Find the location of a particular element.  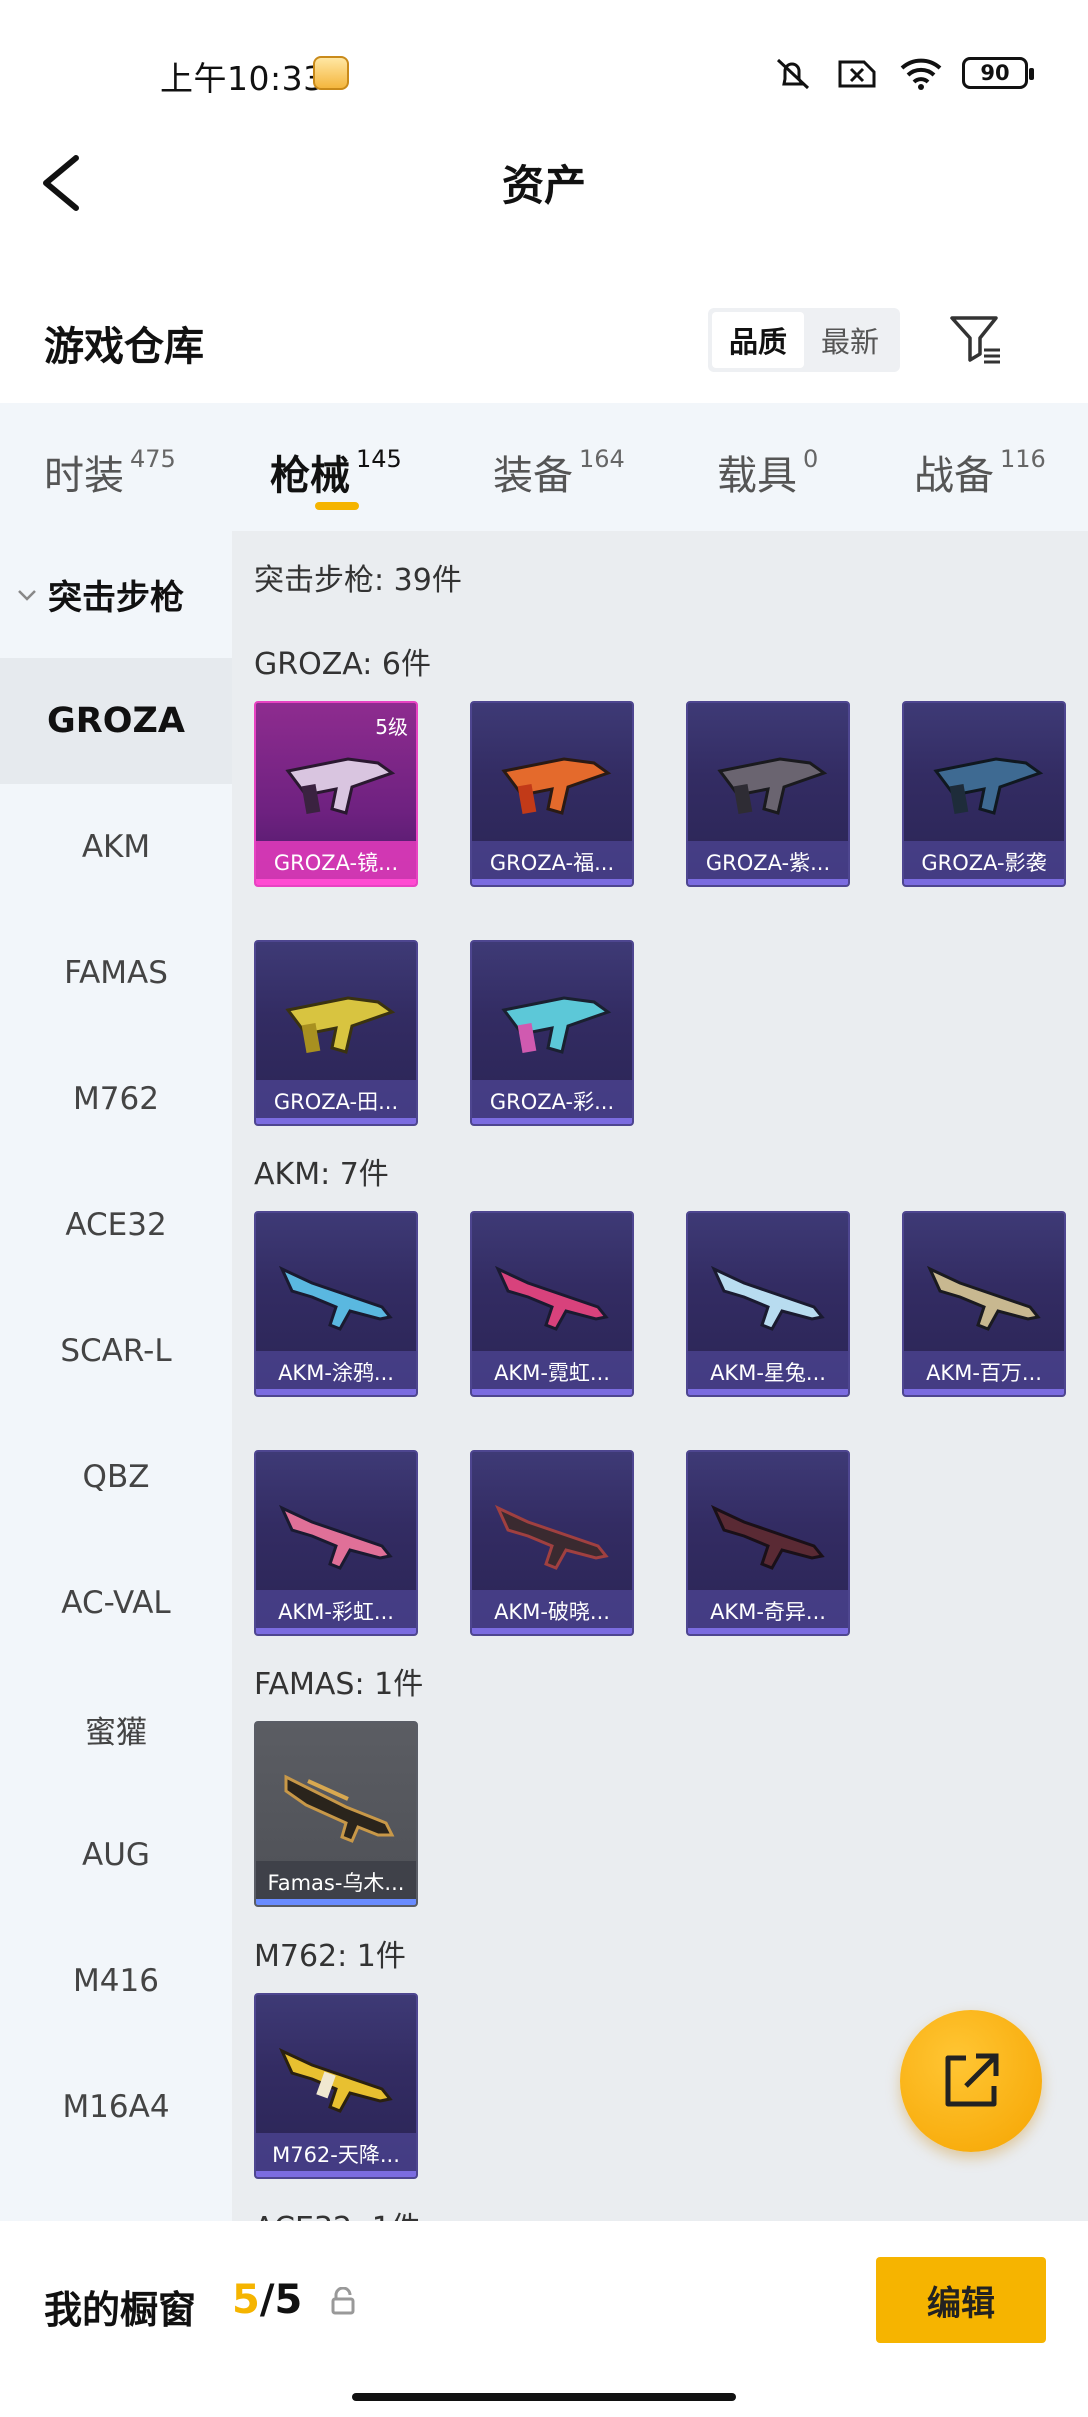

sidebar-item-ac-val: AC-VAL is located at coordinates (116, 1603).